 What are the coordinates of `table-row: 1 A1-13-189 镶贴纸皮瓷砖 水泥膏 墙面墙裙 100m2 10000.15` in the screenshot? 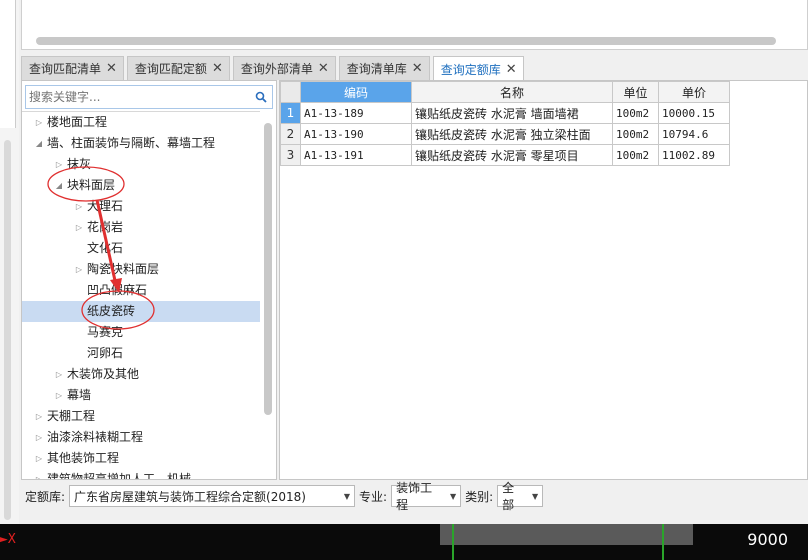 It's located at (505, 113).